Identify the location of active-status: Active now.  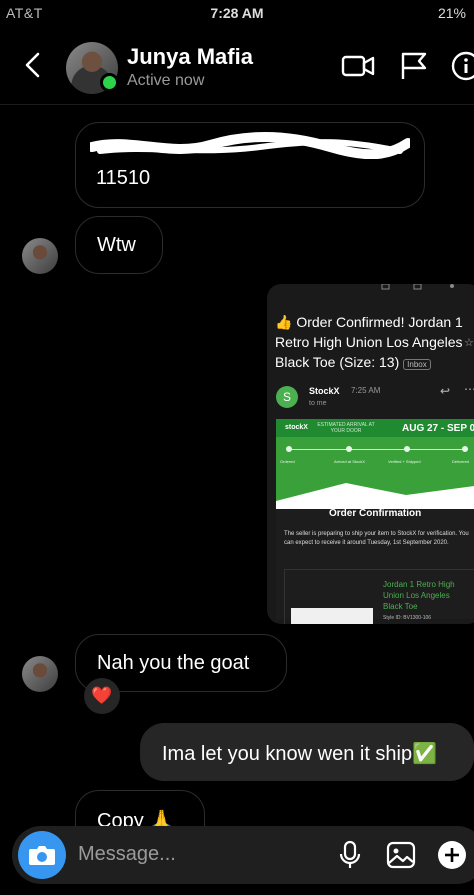
(166, 80).